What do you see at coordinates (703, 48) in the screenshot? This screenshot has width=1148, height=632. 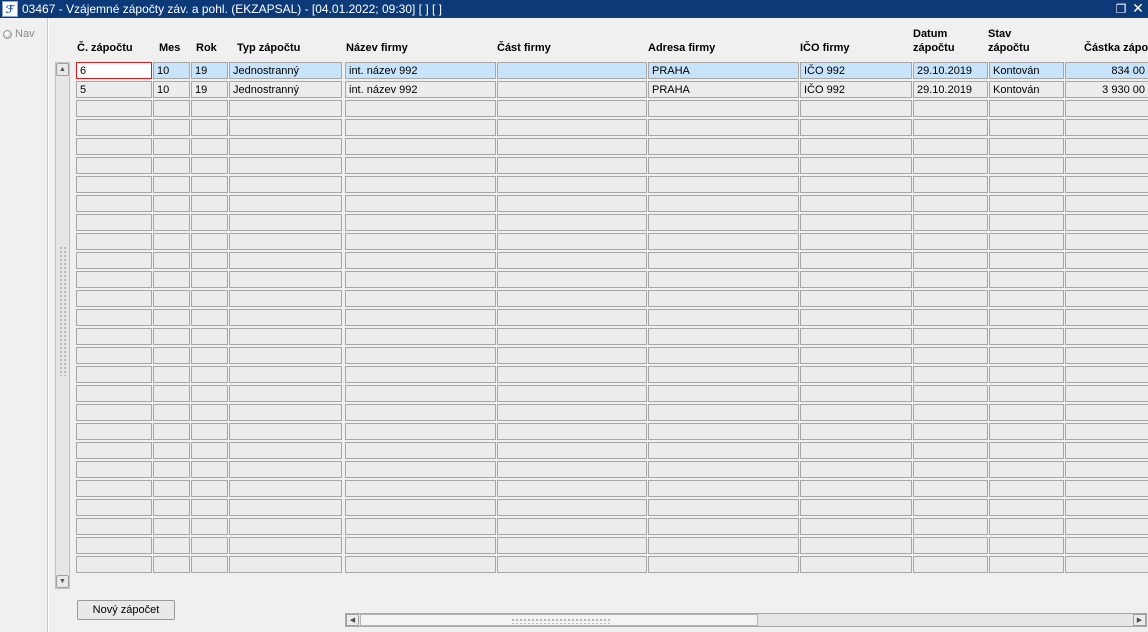 I see `column-header-adresa: Adresa firmy` at bounding box center [703, 48].